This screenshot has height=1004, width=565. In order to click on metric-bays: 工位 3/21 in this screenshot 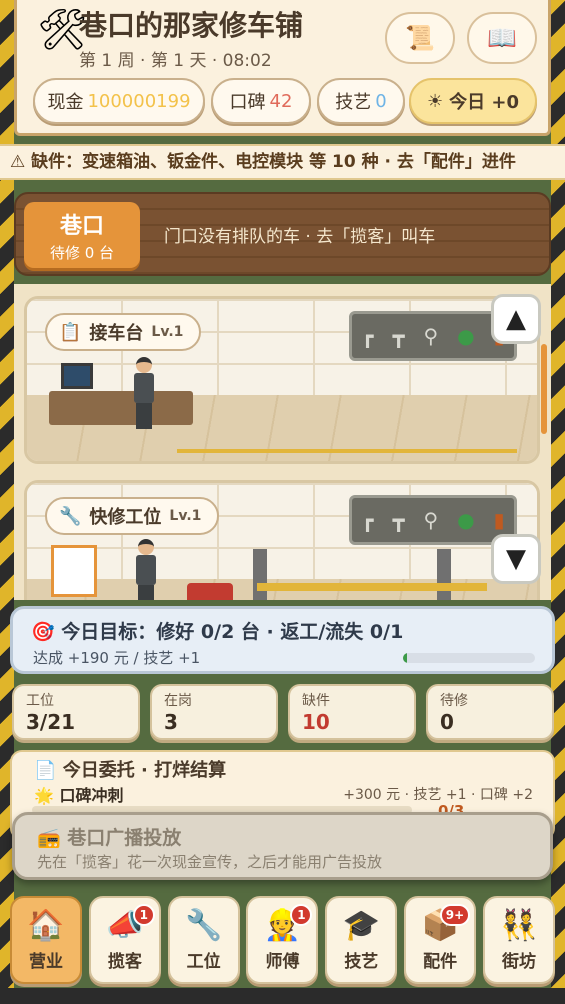, I will do `click(76, 712)`.